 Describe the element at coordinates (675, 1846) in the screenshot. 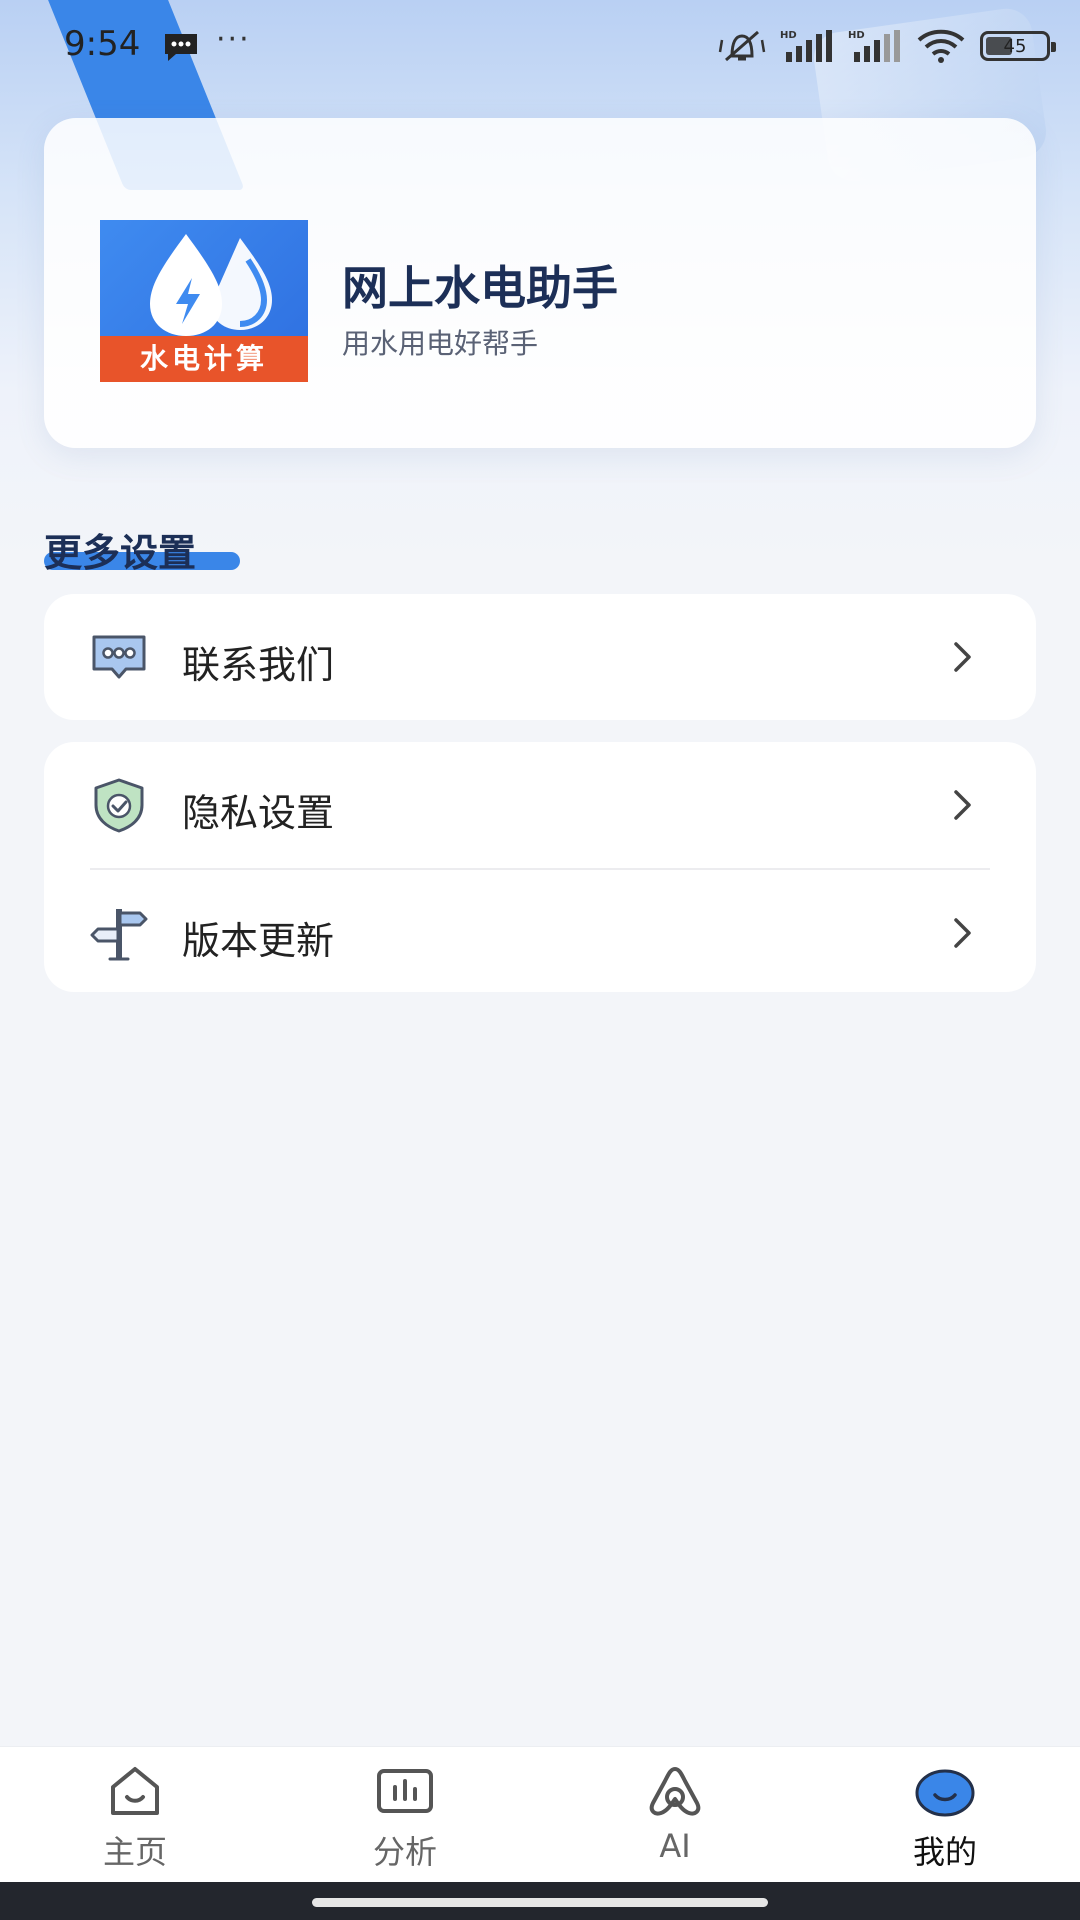

I see `nav-label-ai: AI` at that location.